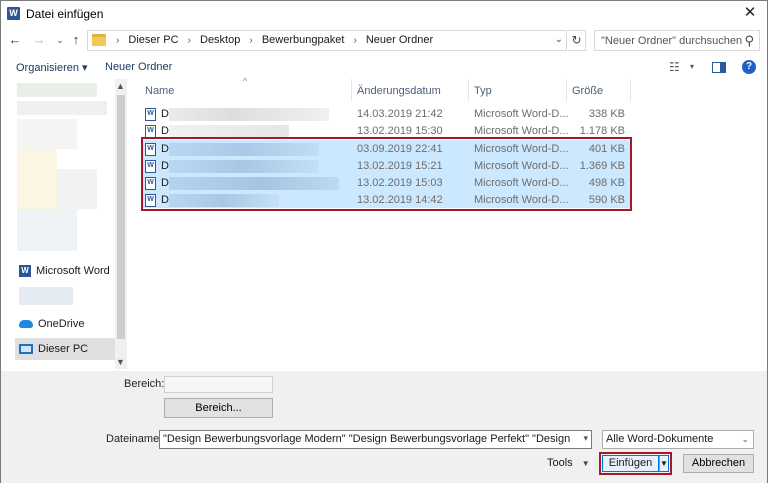 The width and height of the screenshot is (768, 483). What do you see at coordinates (26, 349) in the screenshot?
I see `computer-icon` at bounding box center [26, 349].